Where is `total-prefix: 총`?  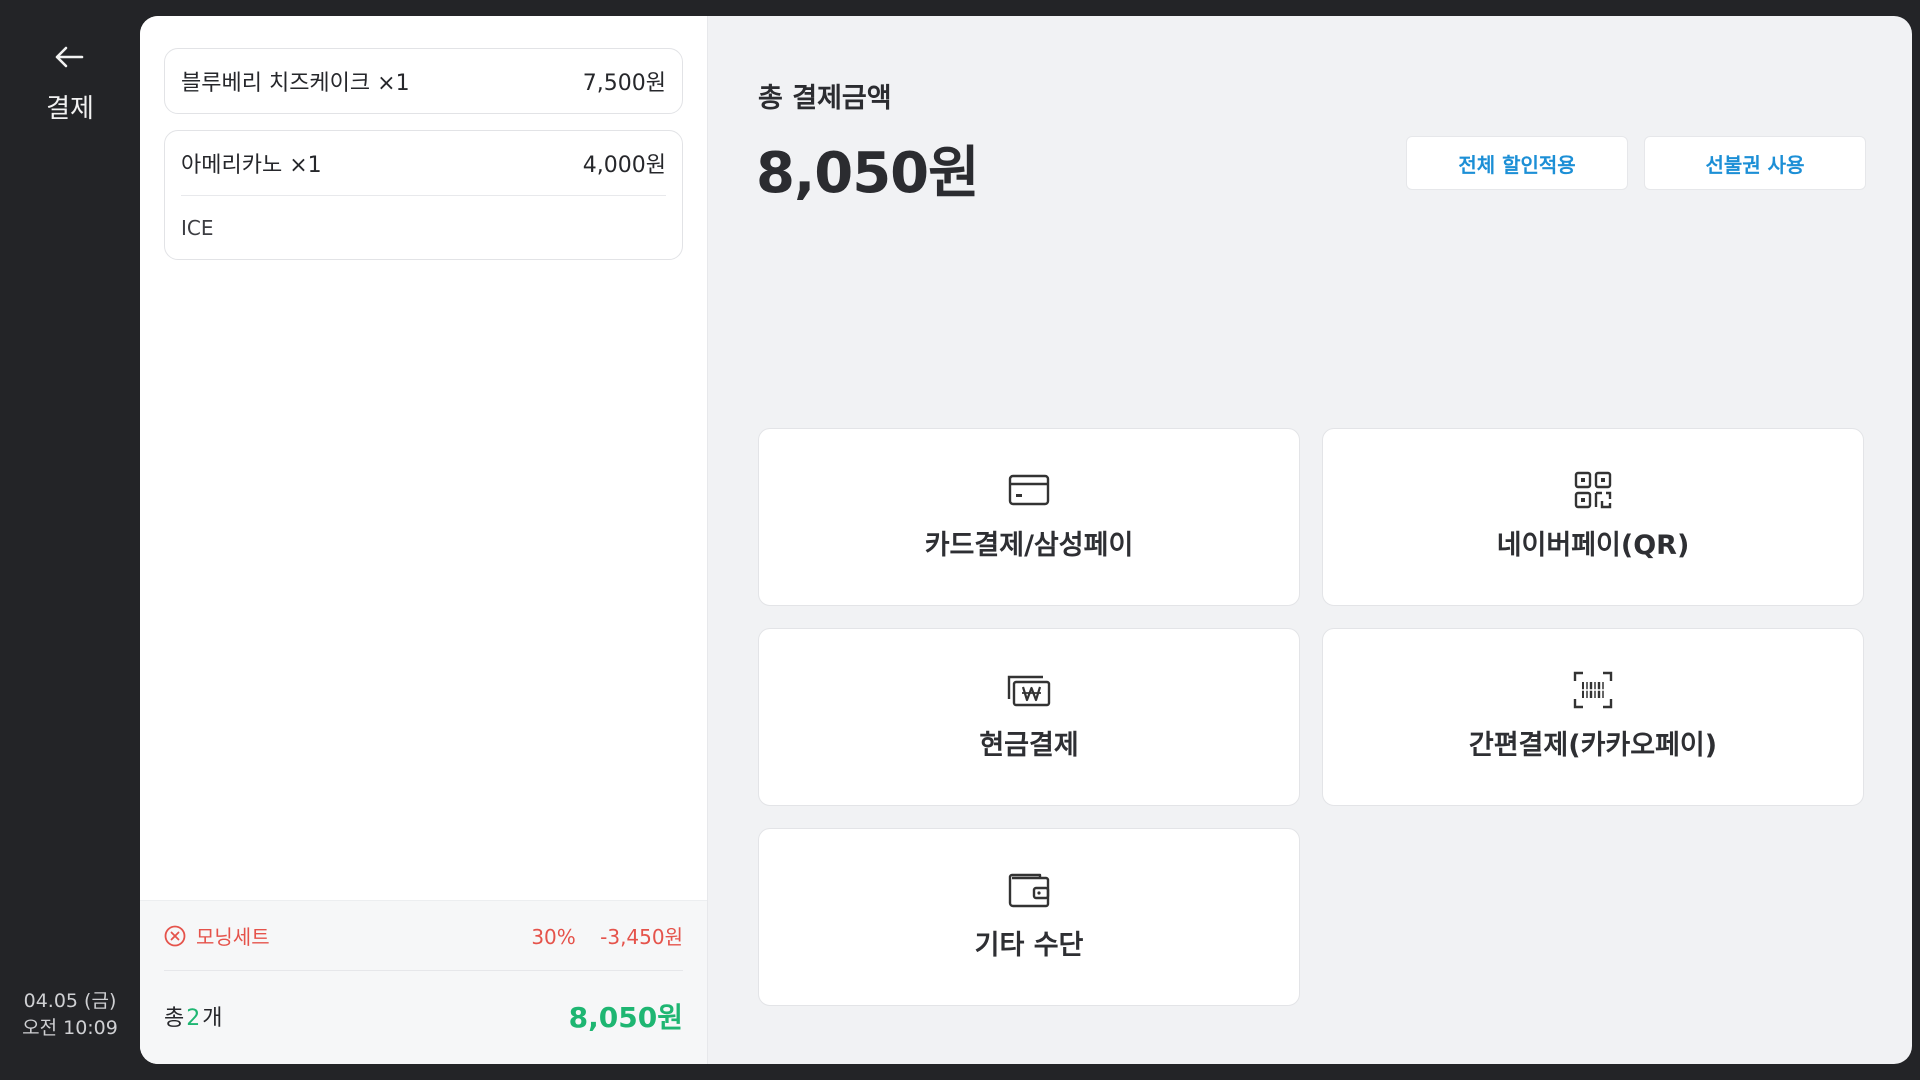 total-prefix: 총 is located at coordinates (174, 1018).